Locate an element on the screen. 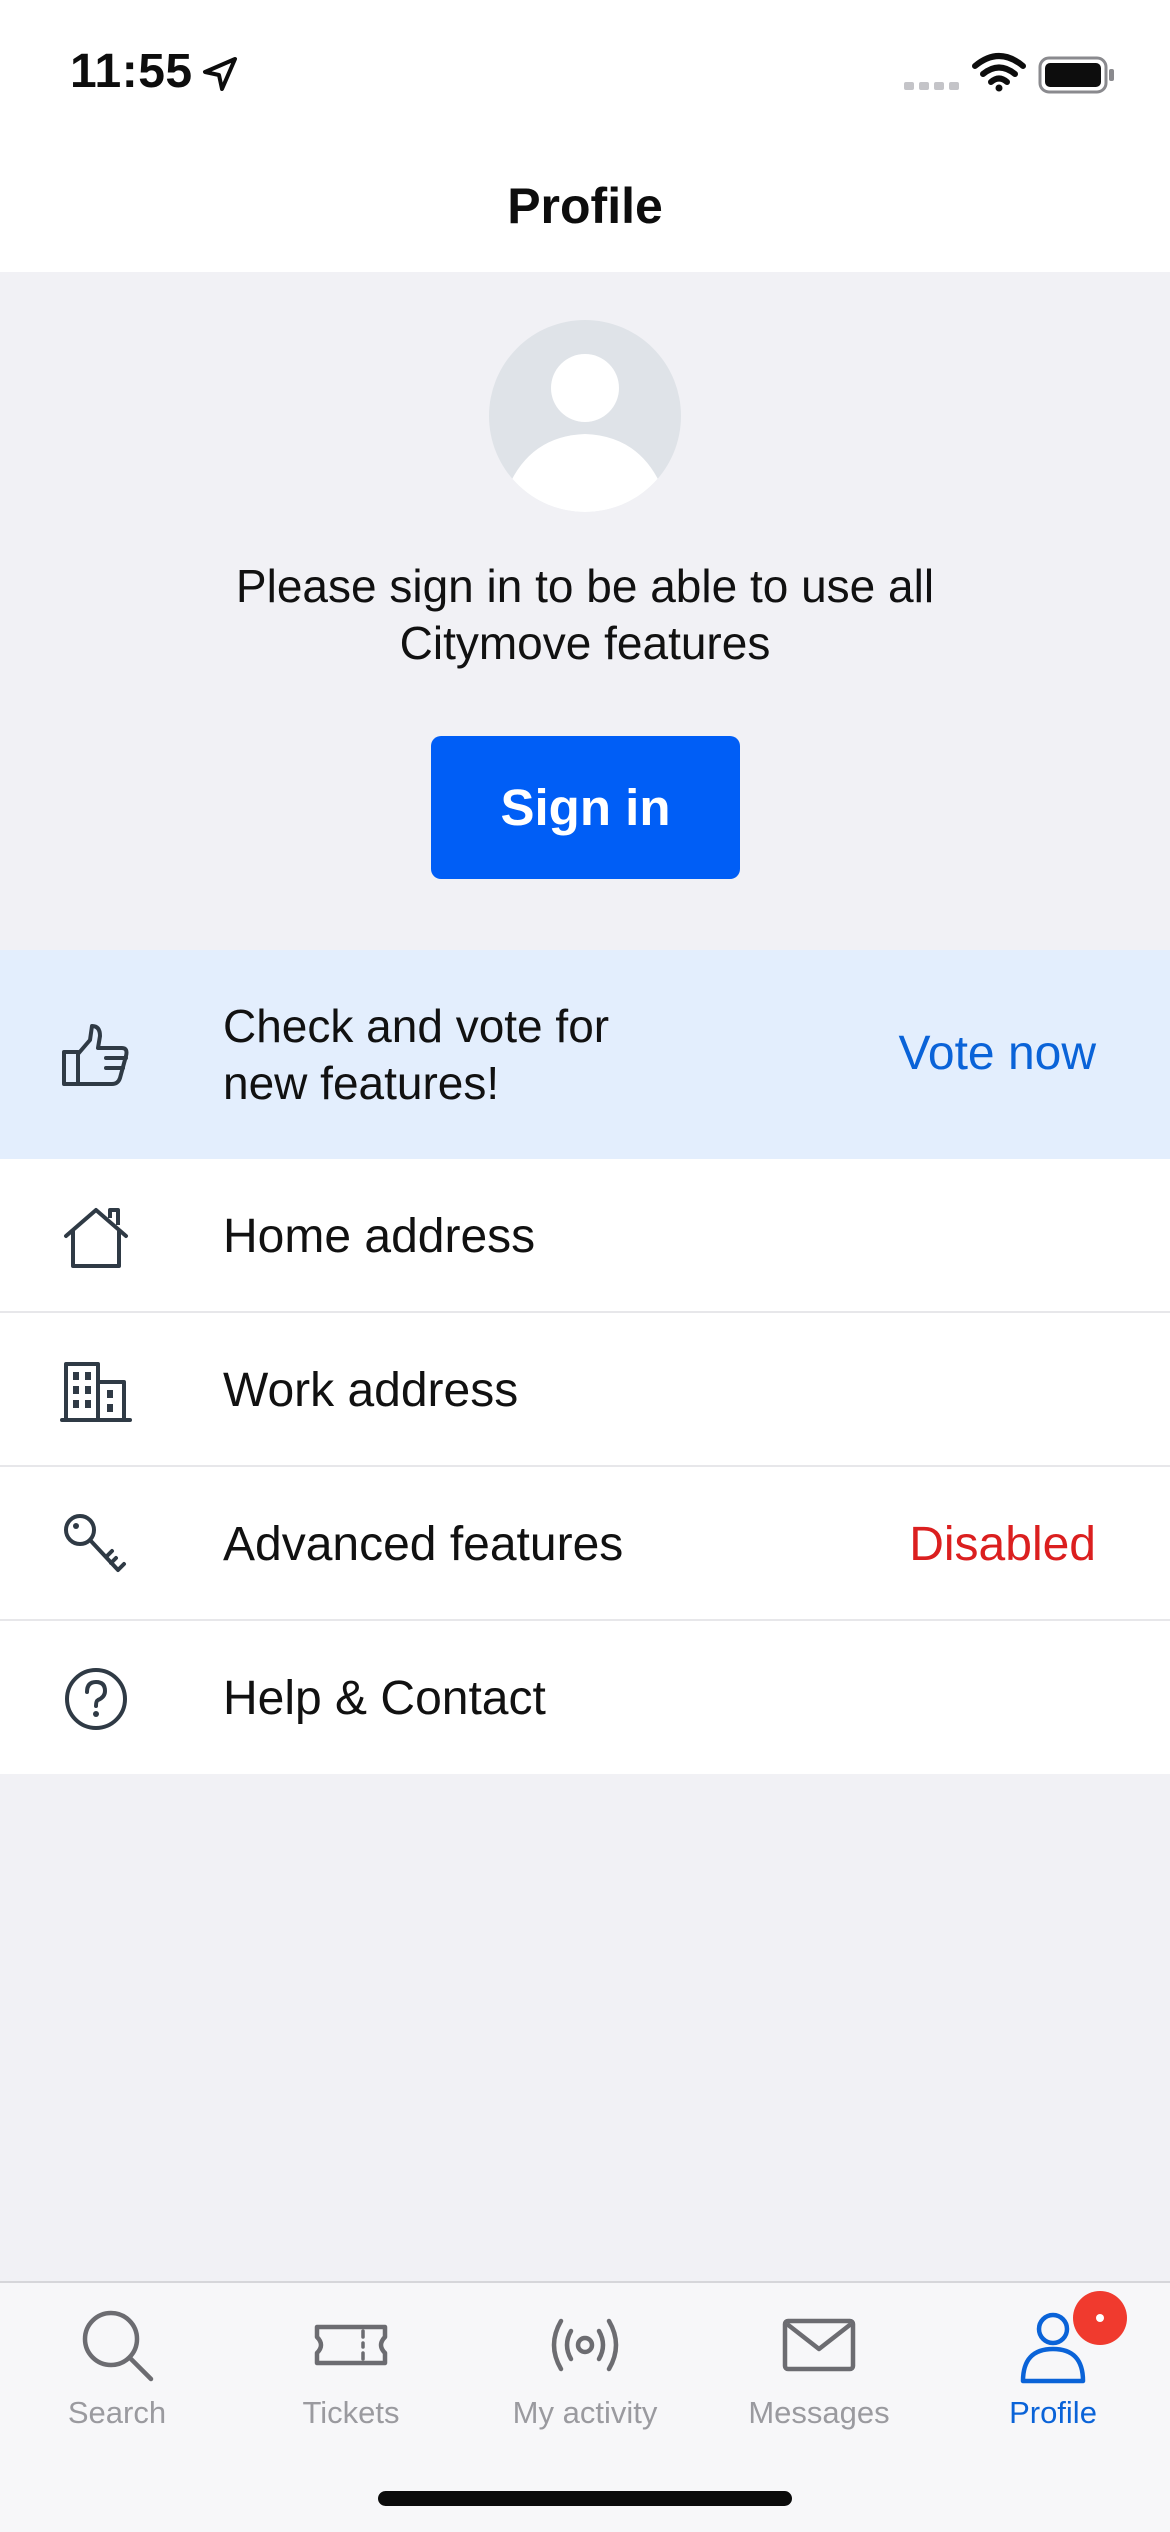 The width and height of the screenshot is (1170, 2532). notification-badge is located at coordinates (1100, 2318).